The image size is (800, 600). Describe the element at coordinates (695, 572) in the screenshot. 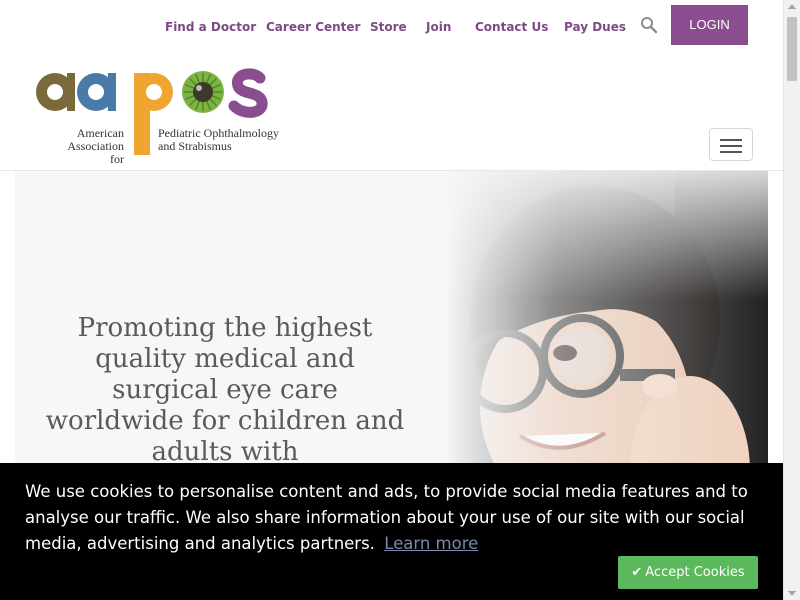

I see `accept-cookies-label: Accept Cookies` at that location.